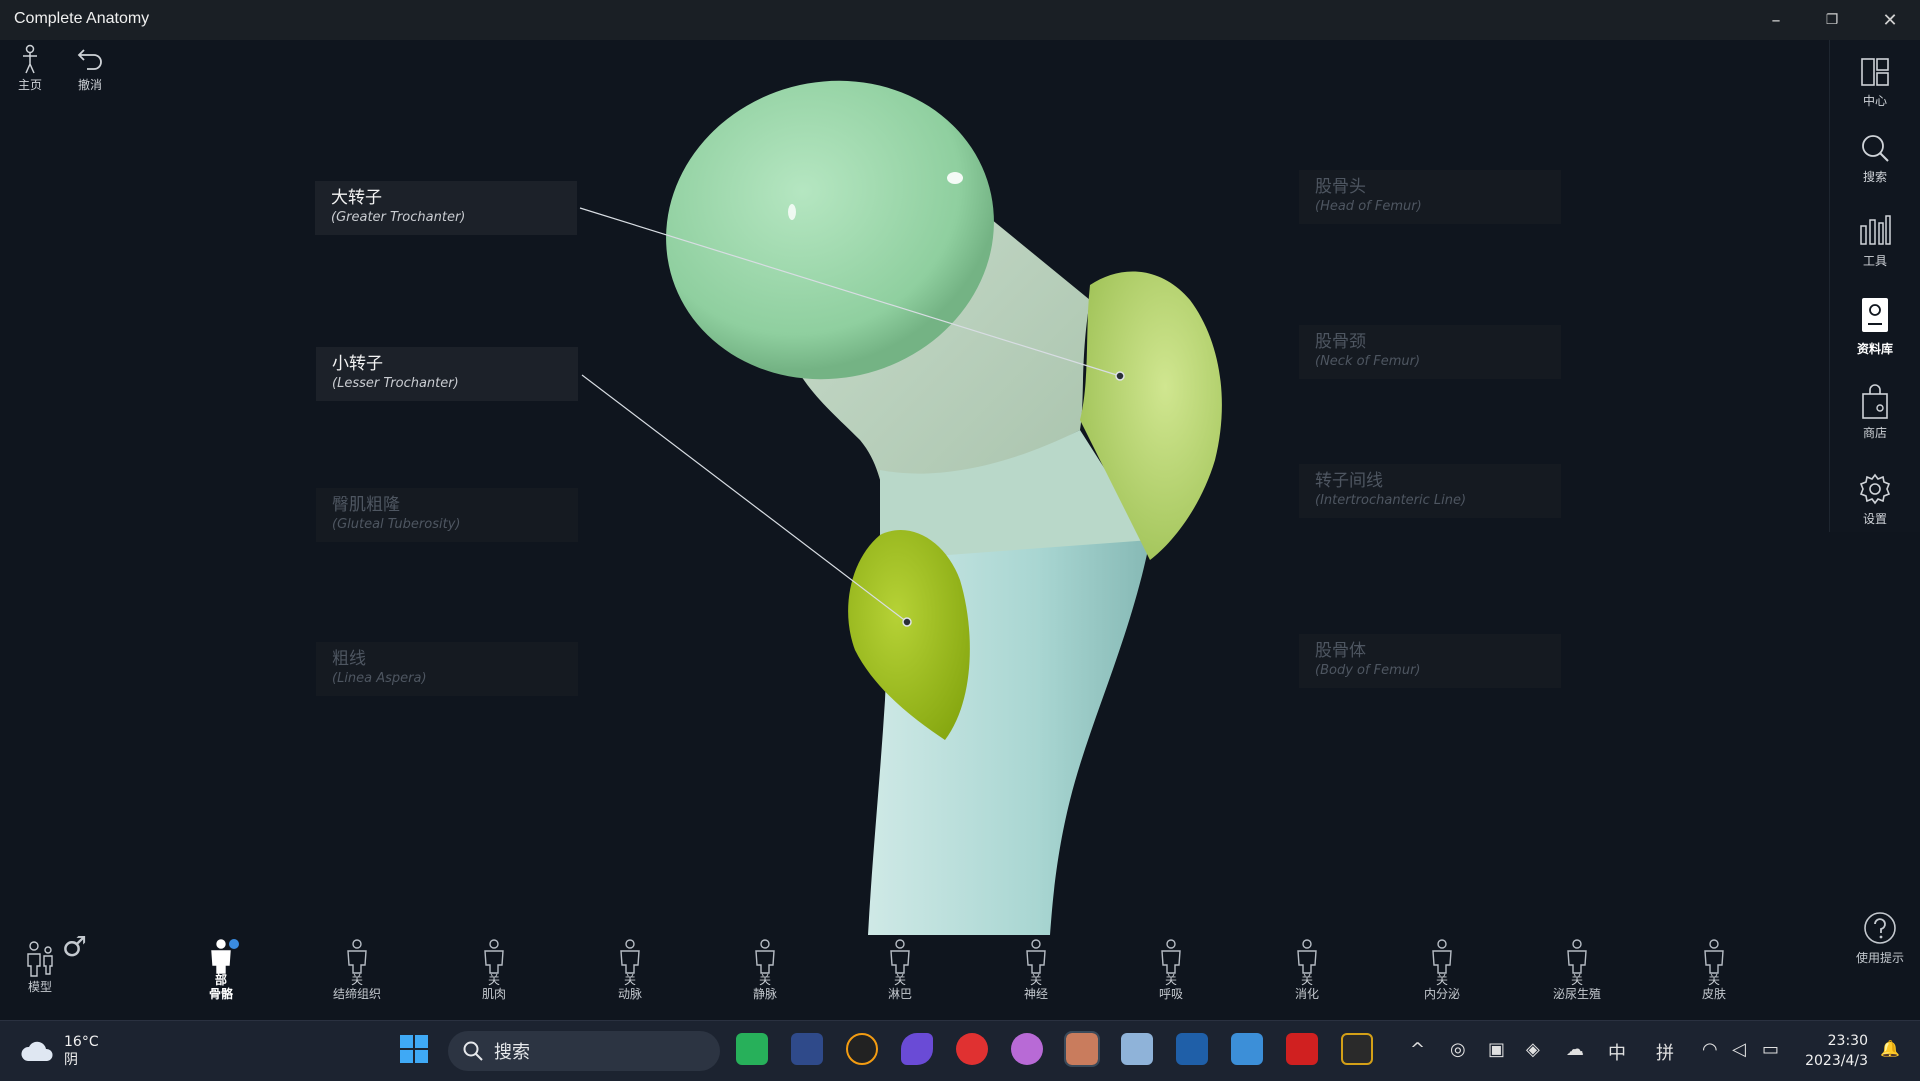  Describe the element at coordinates (1340, 187) in the screenshot. I see `label-zh: 股骨头` at that location.